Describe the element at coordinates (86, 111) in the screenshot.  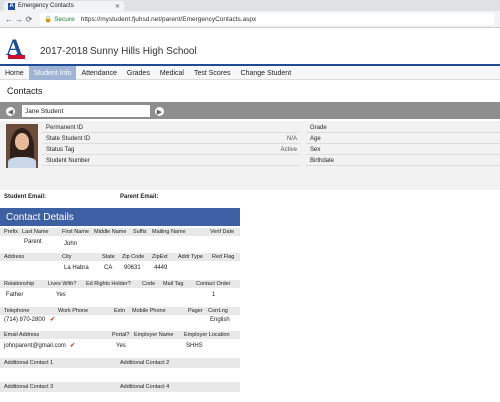
I see `student-select: Jane Student` at that location.